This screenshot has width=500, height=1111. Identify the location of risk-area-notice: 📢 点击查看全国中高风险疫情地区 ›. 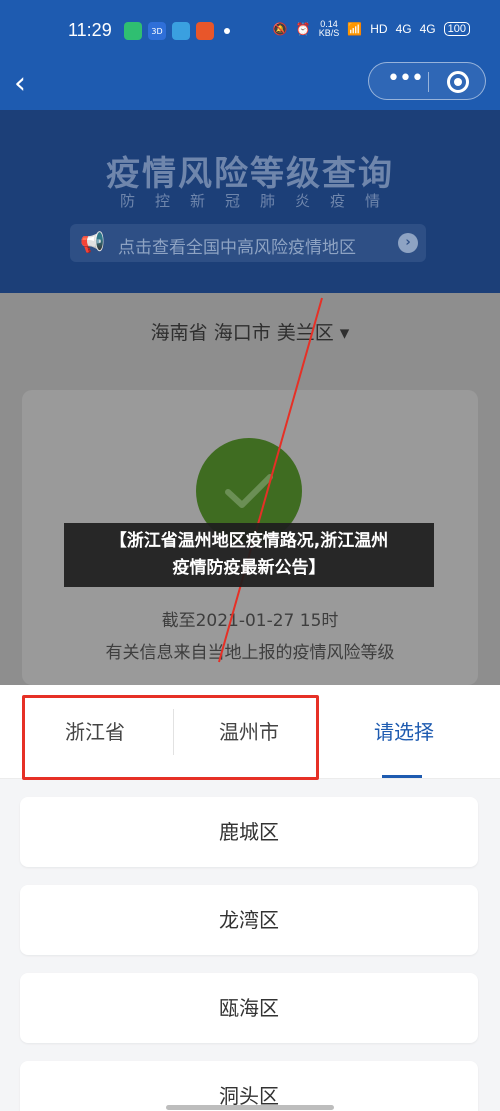
(248, 243).